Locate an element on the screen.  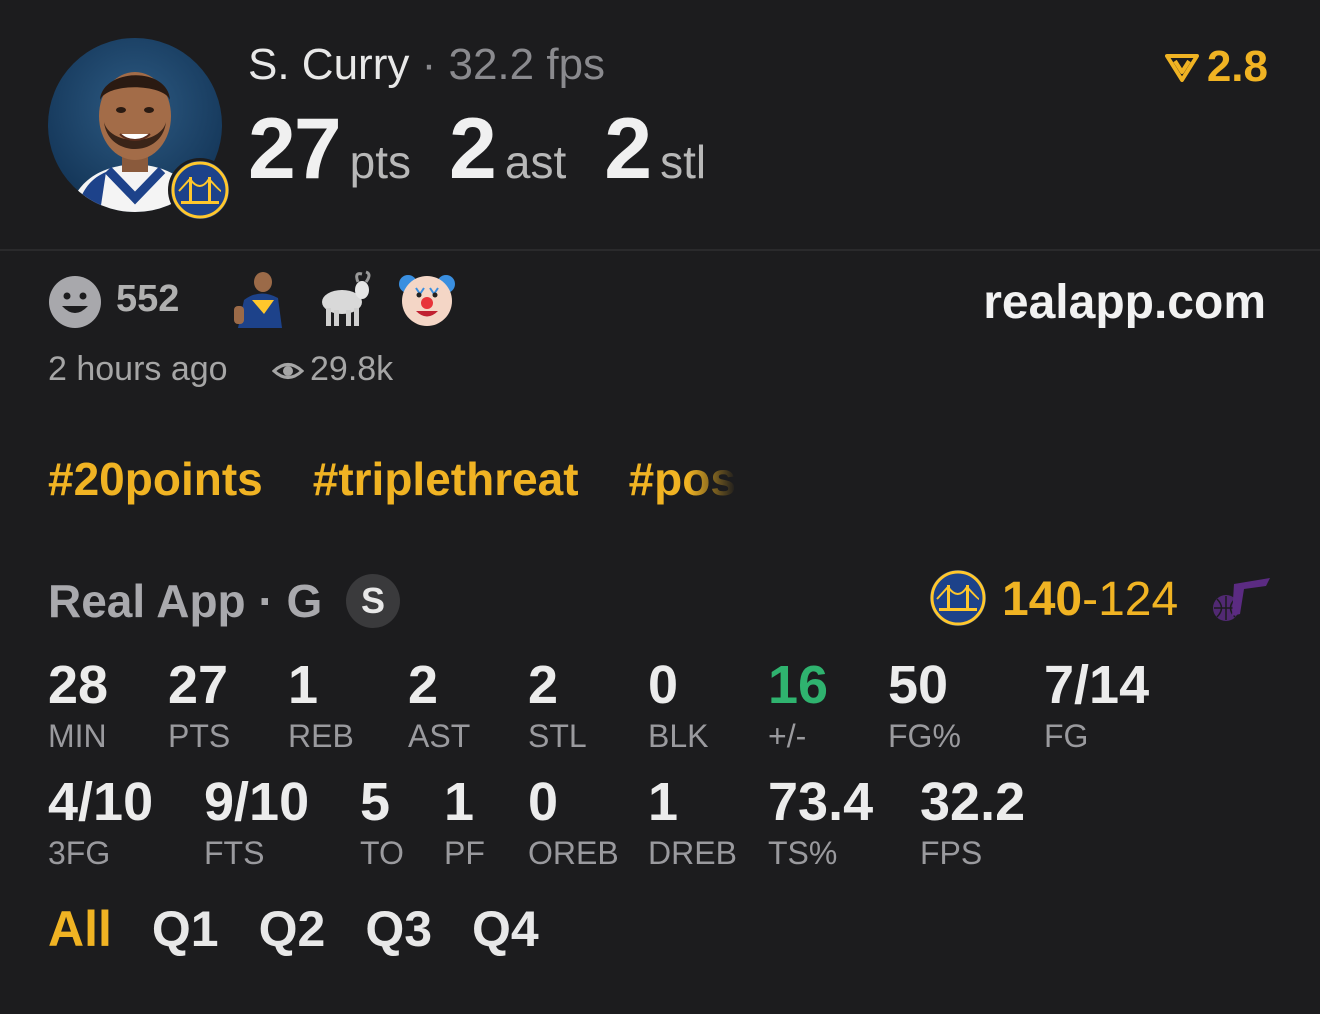
headline-stat-unit: pts is located at coordinates (380, 162).